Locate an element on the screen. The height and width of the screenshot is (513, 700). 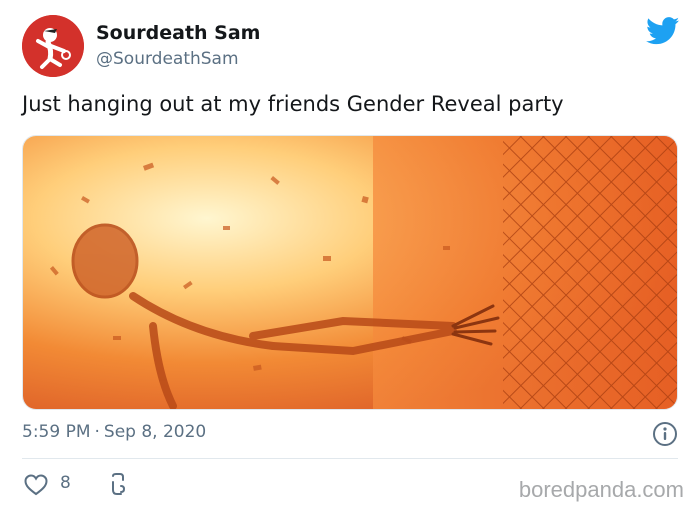
display-name: Sourdeath Sam is located at coordinates (178, 33).